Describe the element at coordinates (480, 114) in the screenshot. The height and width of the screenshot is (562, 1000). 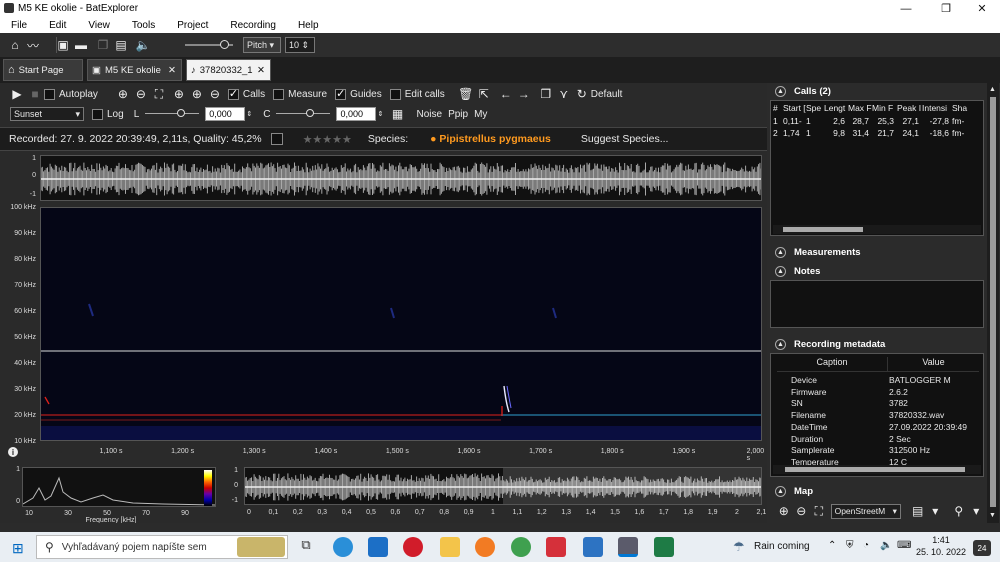
I see `my-button: My` at that location.